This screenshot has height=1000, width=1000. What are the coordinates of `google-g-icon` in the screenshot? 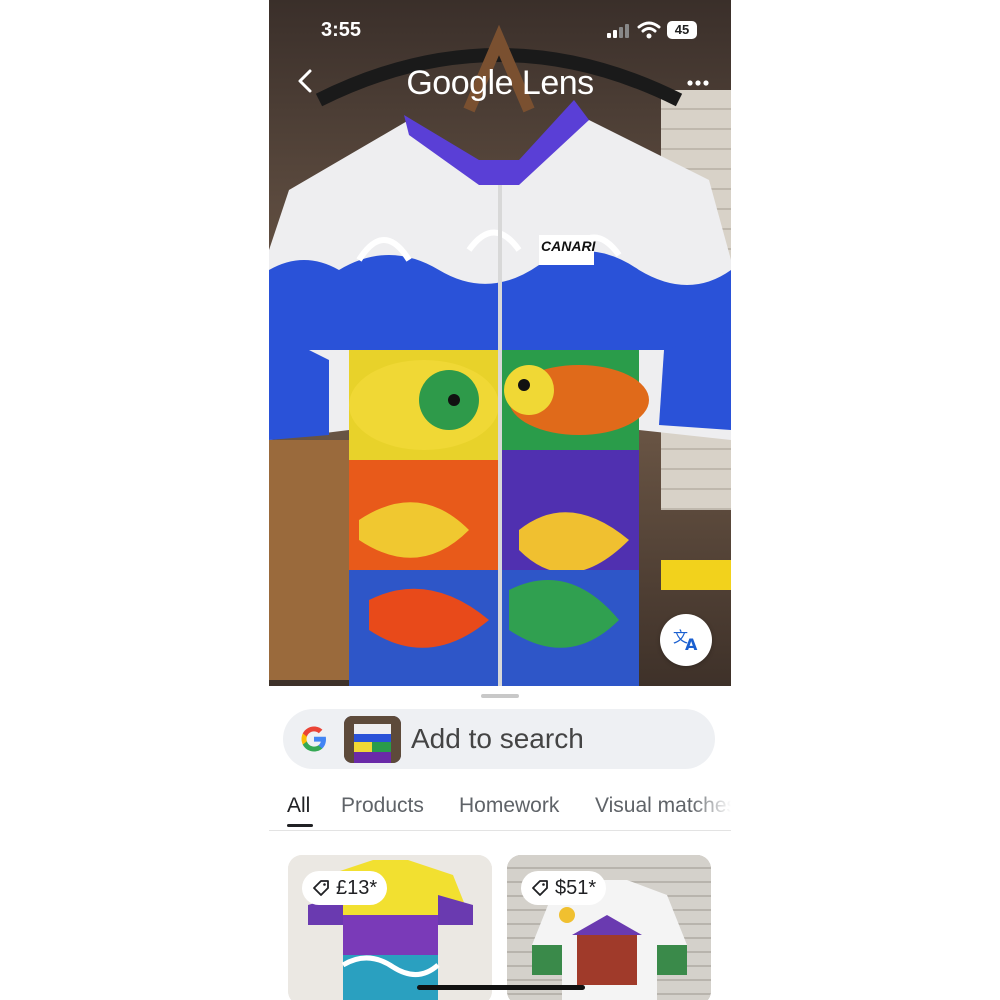 It's located at (313, 739).